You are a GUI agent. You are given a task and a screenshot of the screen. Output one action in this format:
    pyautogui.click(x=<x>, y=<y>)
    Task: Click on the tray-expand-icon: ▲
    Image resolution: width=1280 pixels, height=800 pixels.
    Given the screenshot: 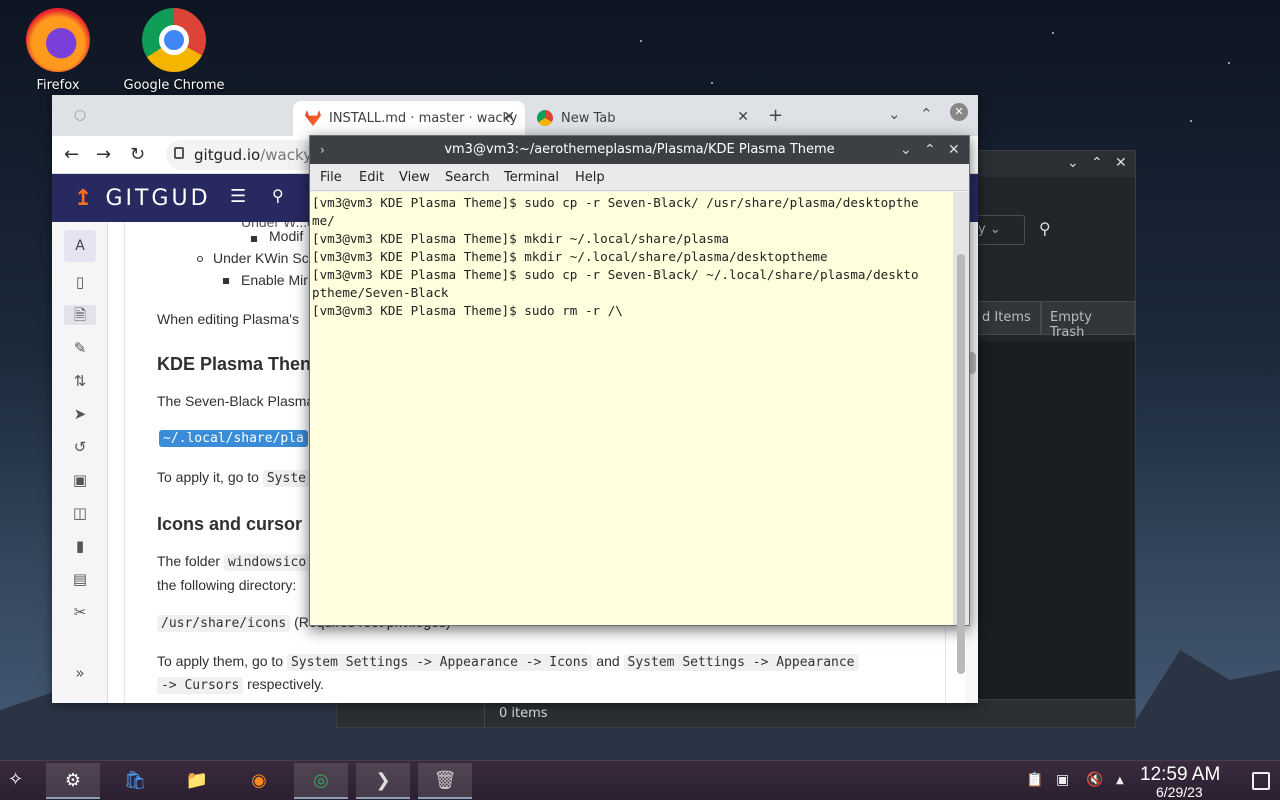 What is the action you would take?
    pyautogui.click(x=1120, y=780)
    